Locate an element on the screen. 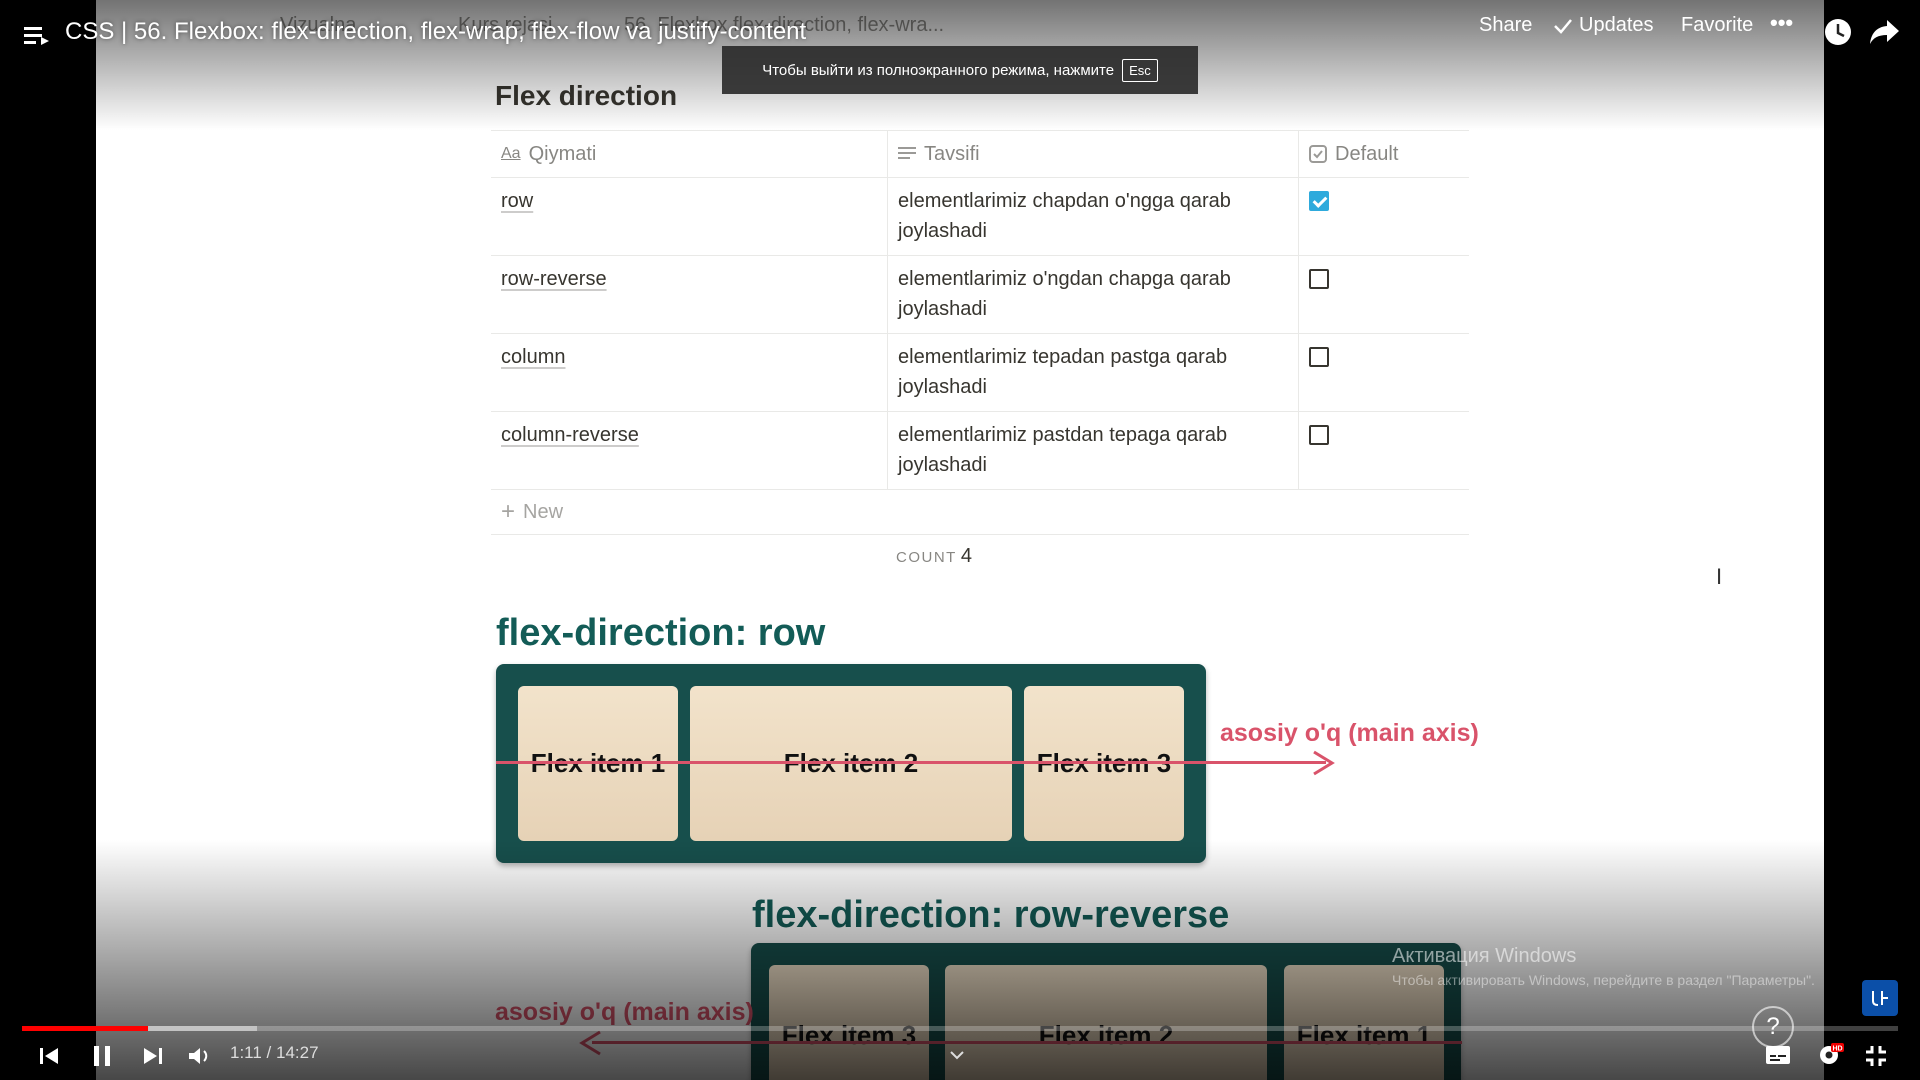 The height and width of the screenshot is (1080, 1920). more-options-icon: ••• is located at coordinates (1781, 23).